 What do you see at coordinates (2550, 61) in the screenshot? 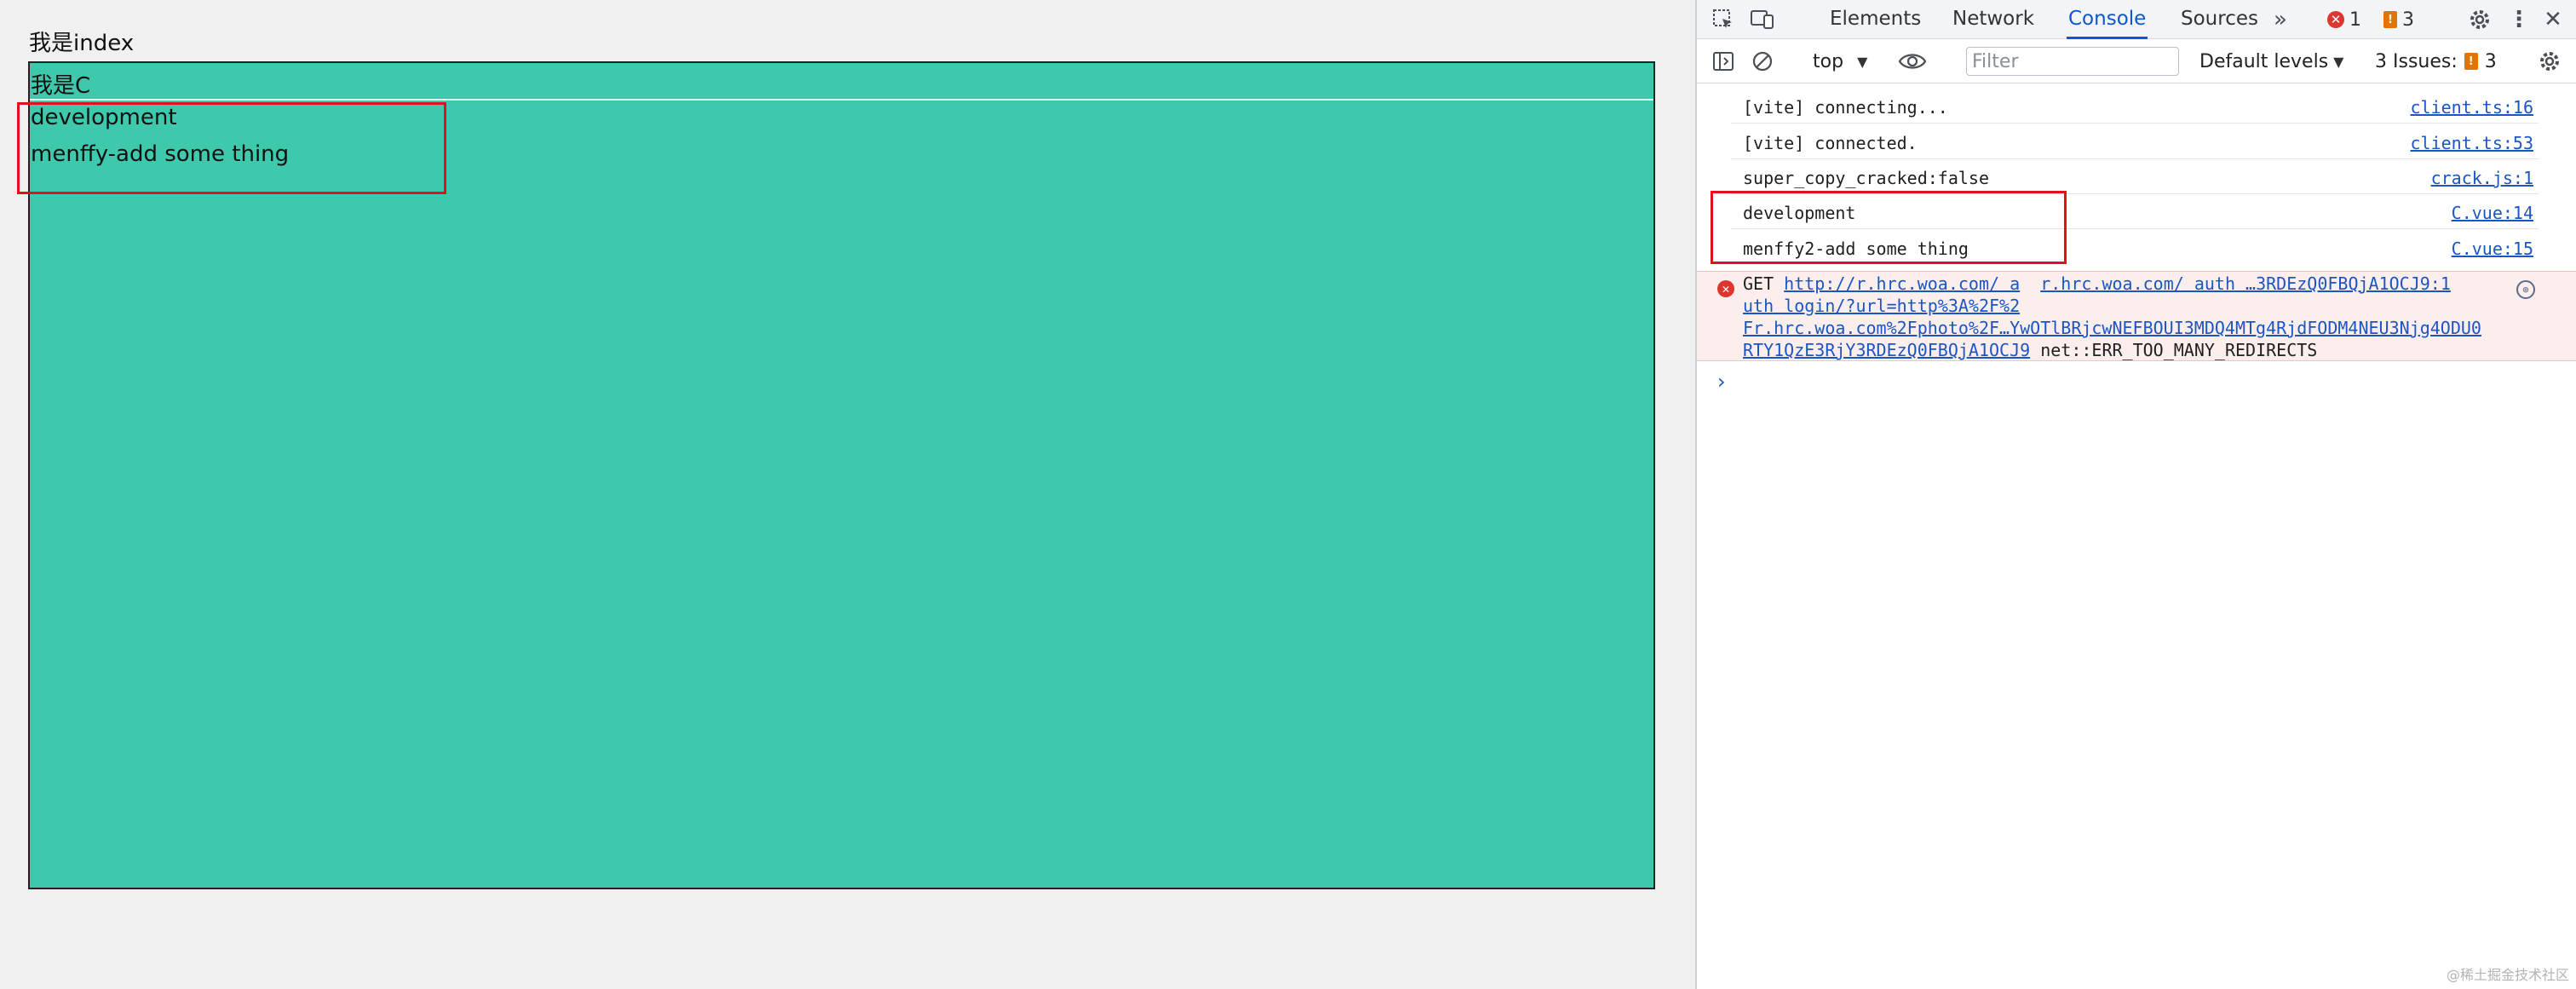
I see `console-settings-gear-icon` at bounding box center [2550, 61].